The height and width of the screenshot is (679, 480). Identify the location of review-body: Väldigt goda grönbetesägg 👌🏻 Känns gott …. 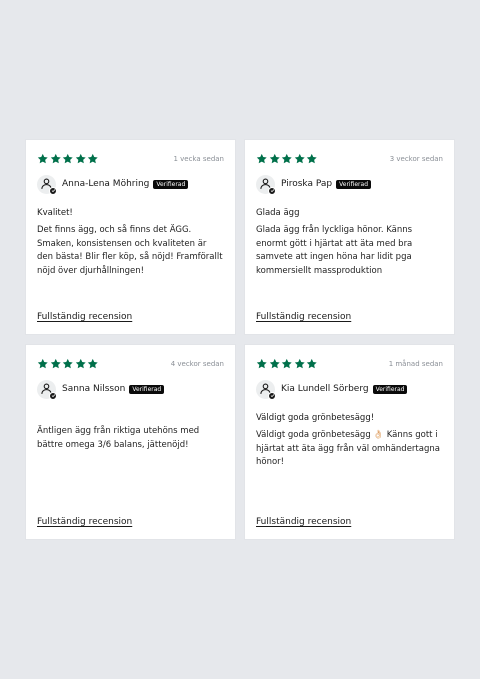
(348, 448).